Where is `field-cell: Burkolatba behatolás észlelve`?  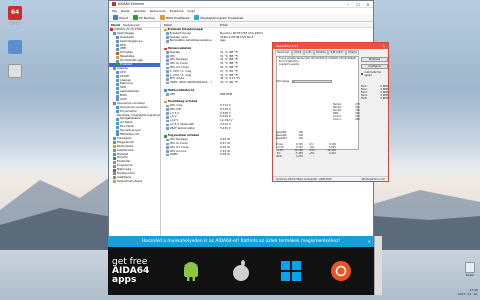
field-cell: Burkolatba behatolás észlelve is located at coordinates (190, 41).